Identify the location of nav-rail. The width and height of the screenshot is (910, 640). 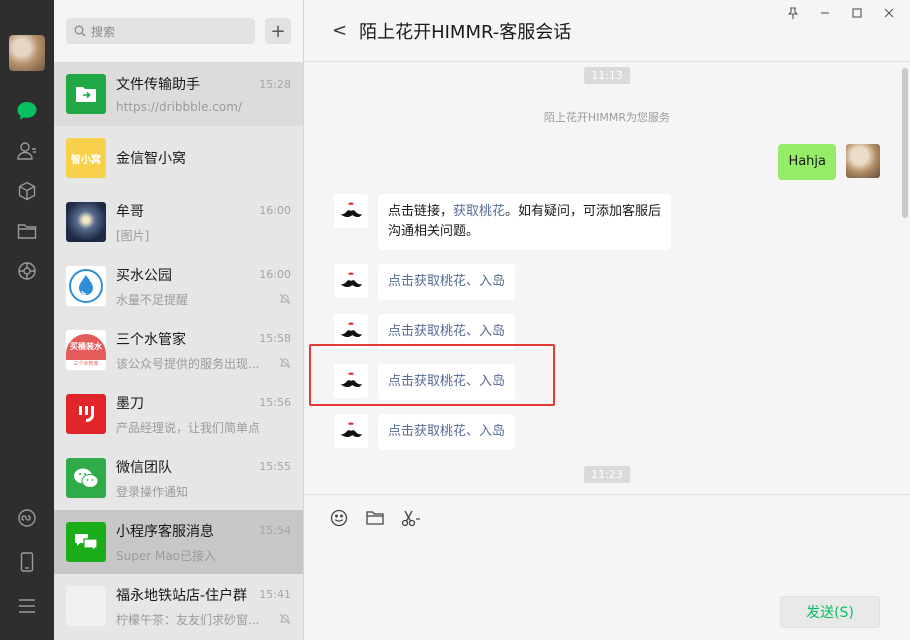
(27, 320).